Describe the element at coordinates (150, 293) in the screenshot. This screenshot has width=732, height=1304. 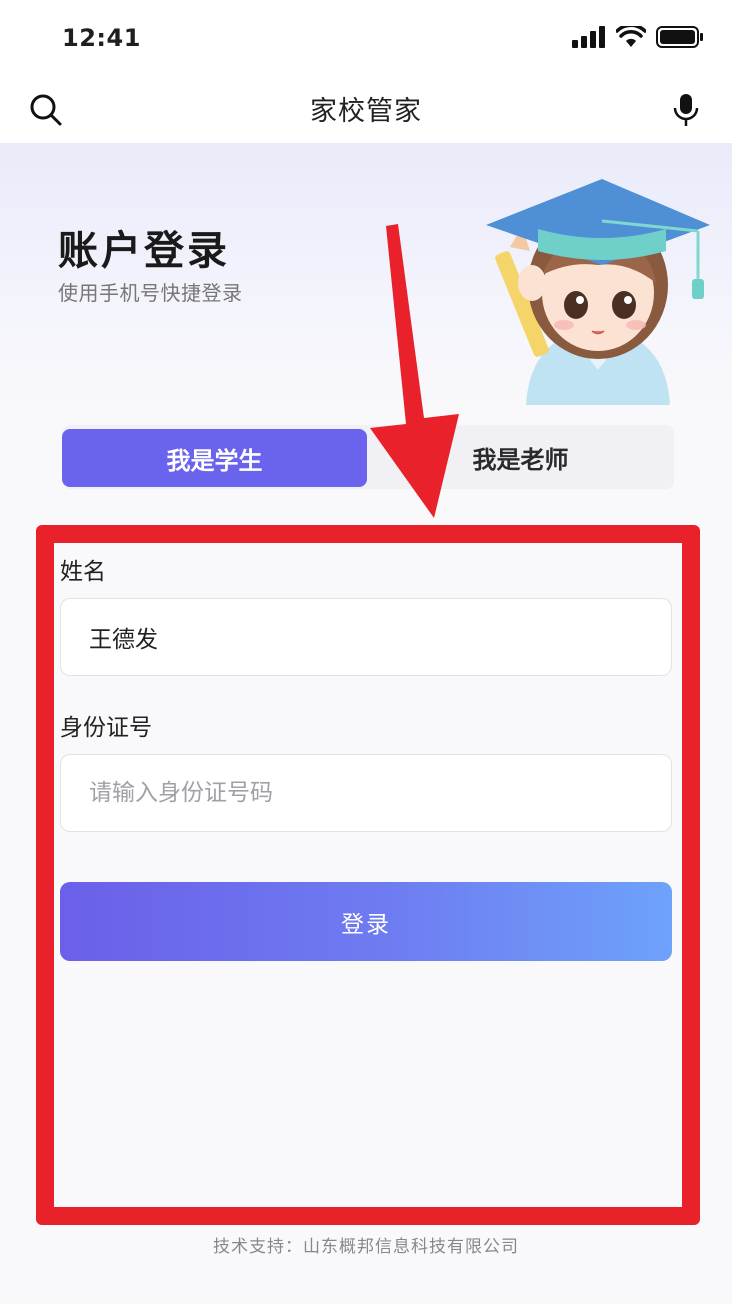
I see `login-subtitle: 使用手机号快捷登录` at that location.